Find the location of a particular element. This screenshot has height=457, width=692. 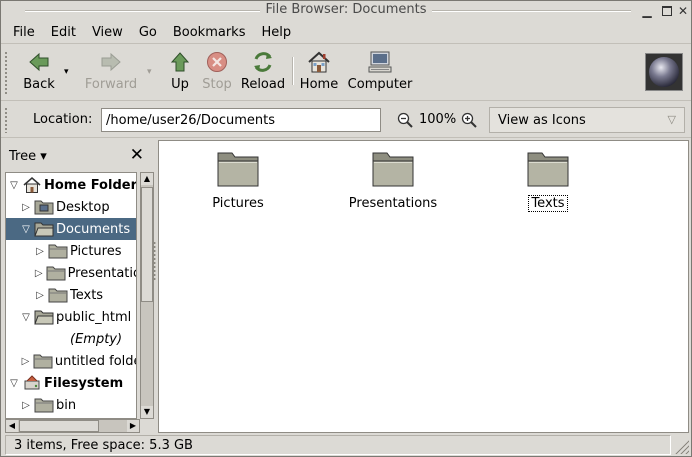

back-arrow-icon is located at coordinates (39, 62).